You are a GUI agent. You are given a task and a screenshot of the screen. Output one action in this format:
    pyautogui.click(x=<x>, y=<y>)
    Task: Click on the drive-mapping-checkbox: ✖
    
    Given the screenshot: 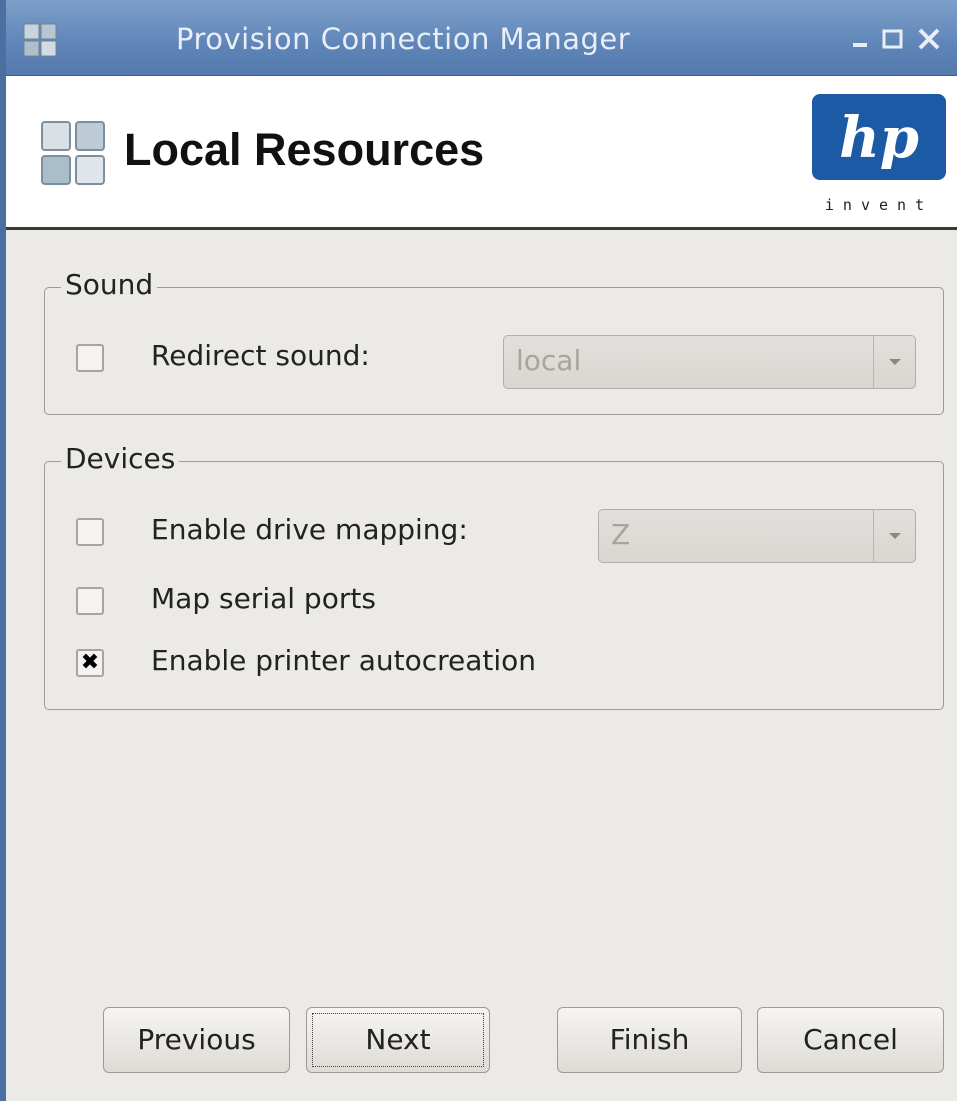 What is the action you would take?
    pyautogui.click(x=90, y=532)
    